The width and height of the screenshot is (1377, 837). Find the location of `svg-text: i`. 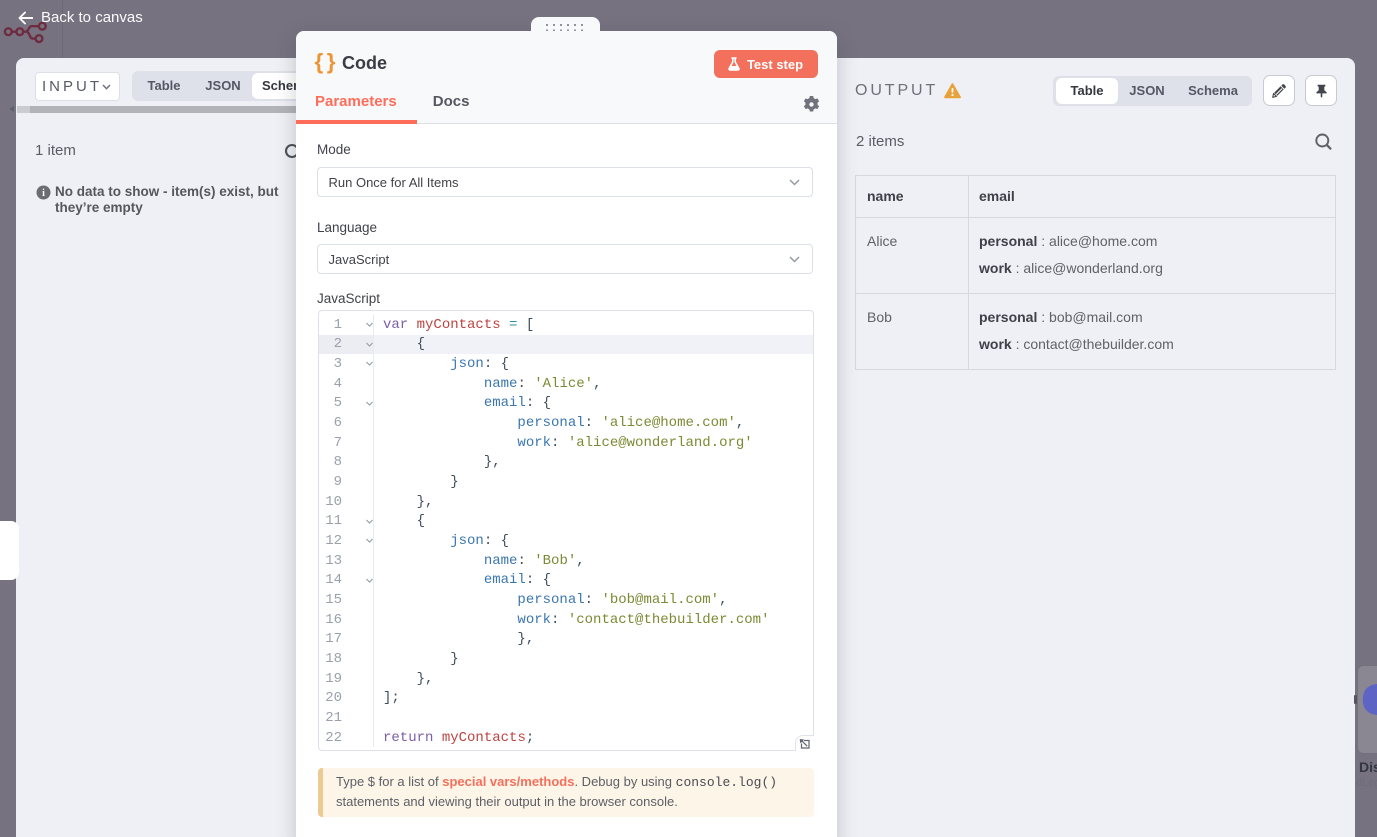

svg-text: i is located at coordinates (43, 193).